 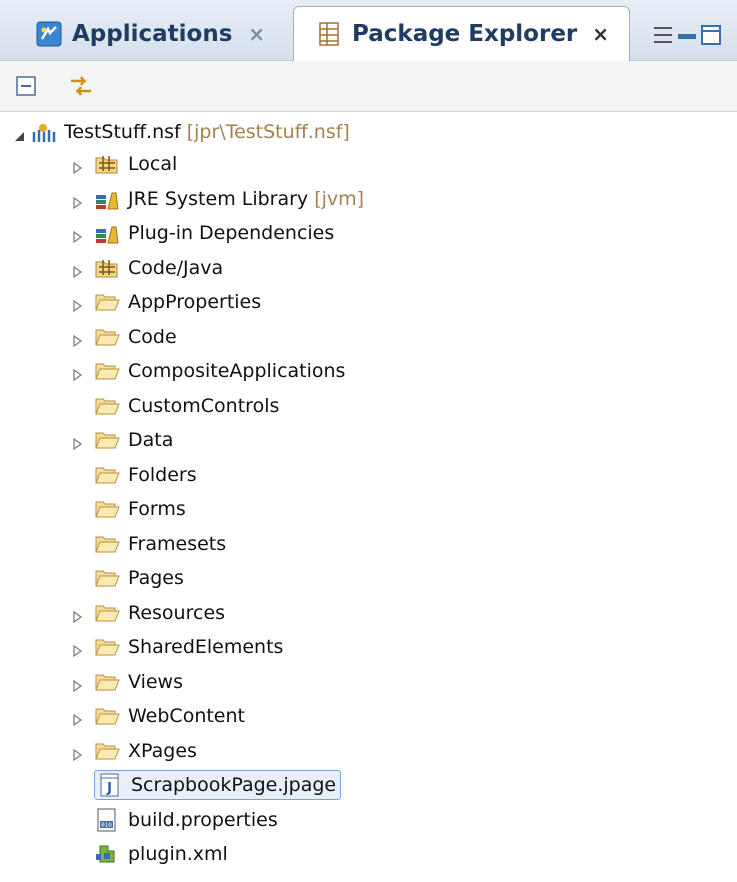 I want to click on tree-item-content: Resources, so click(x=159, y=613).